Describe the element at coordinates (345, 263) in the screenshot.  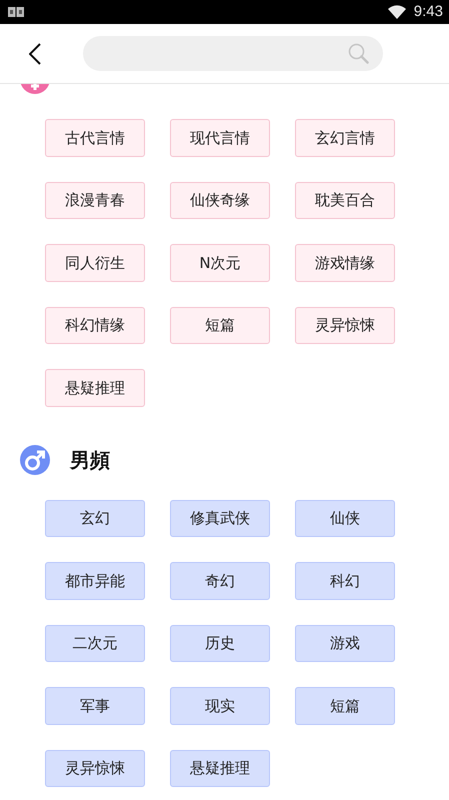
I see `genre-tag: 游戏情缘` at that location.